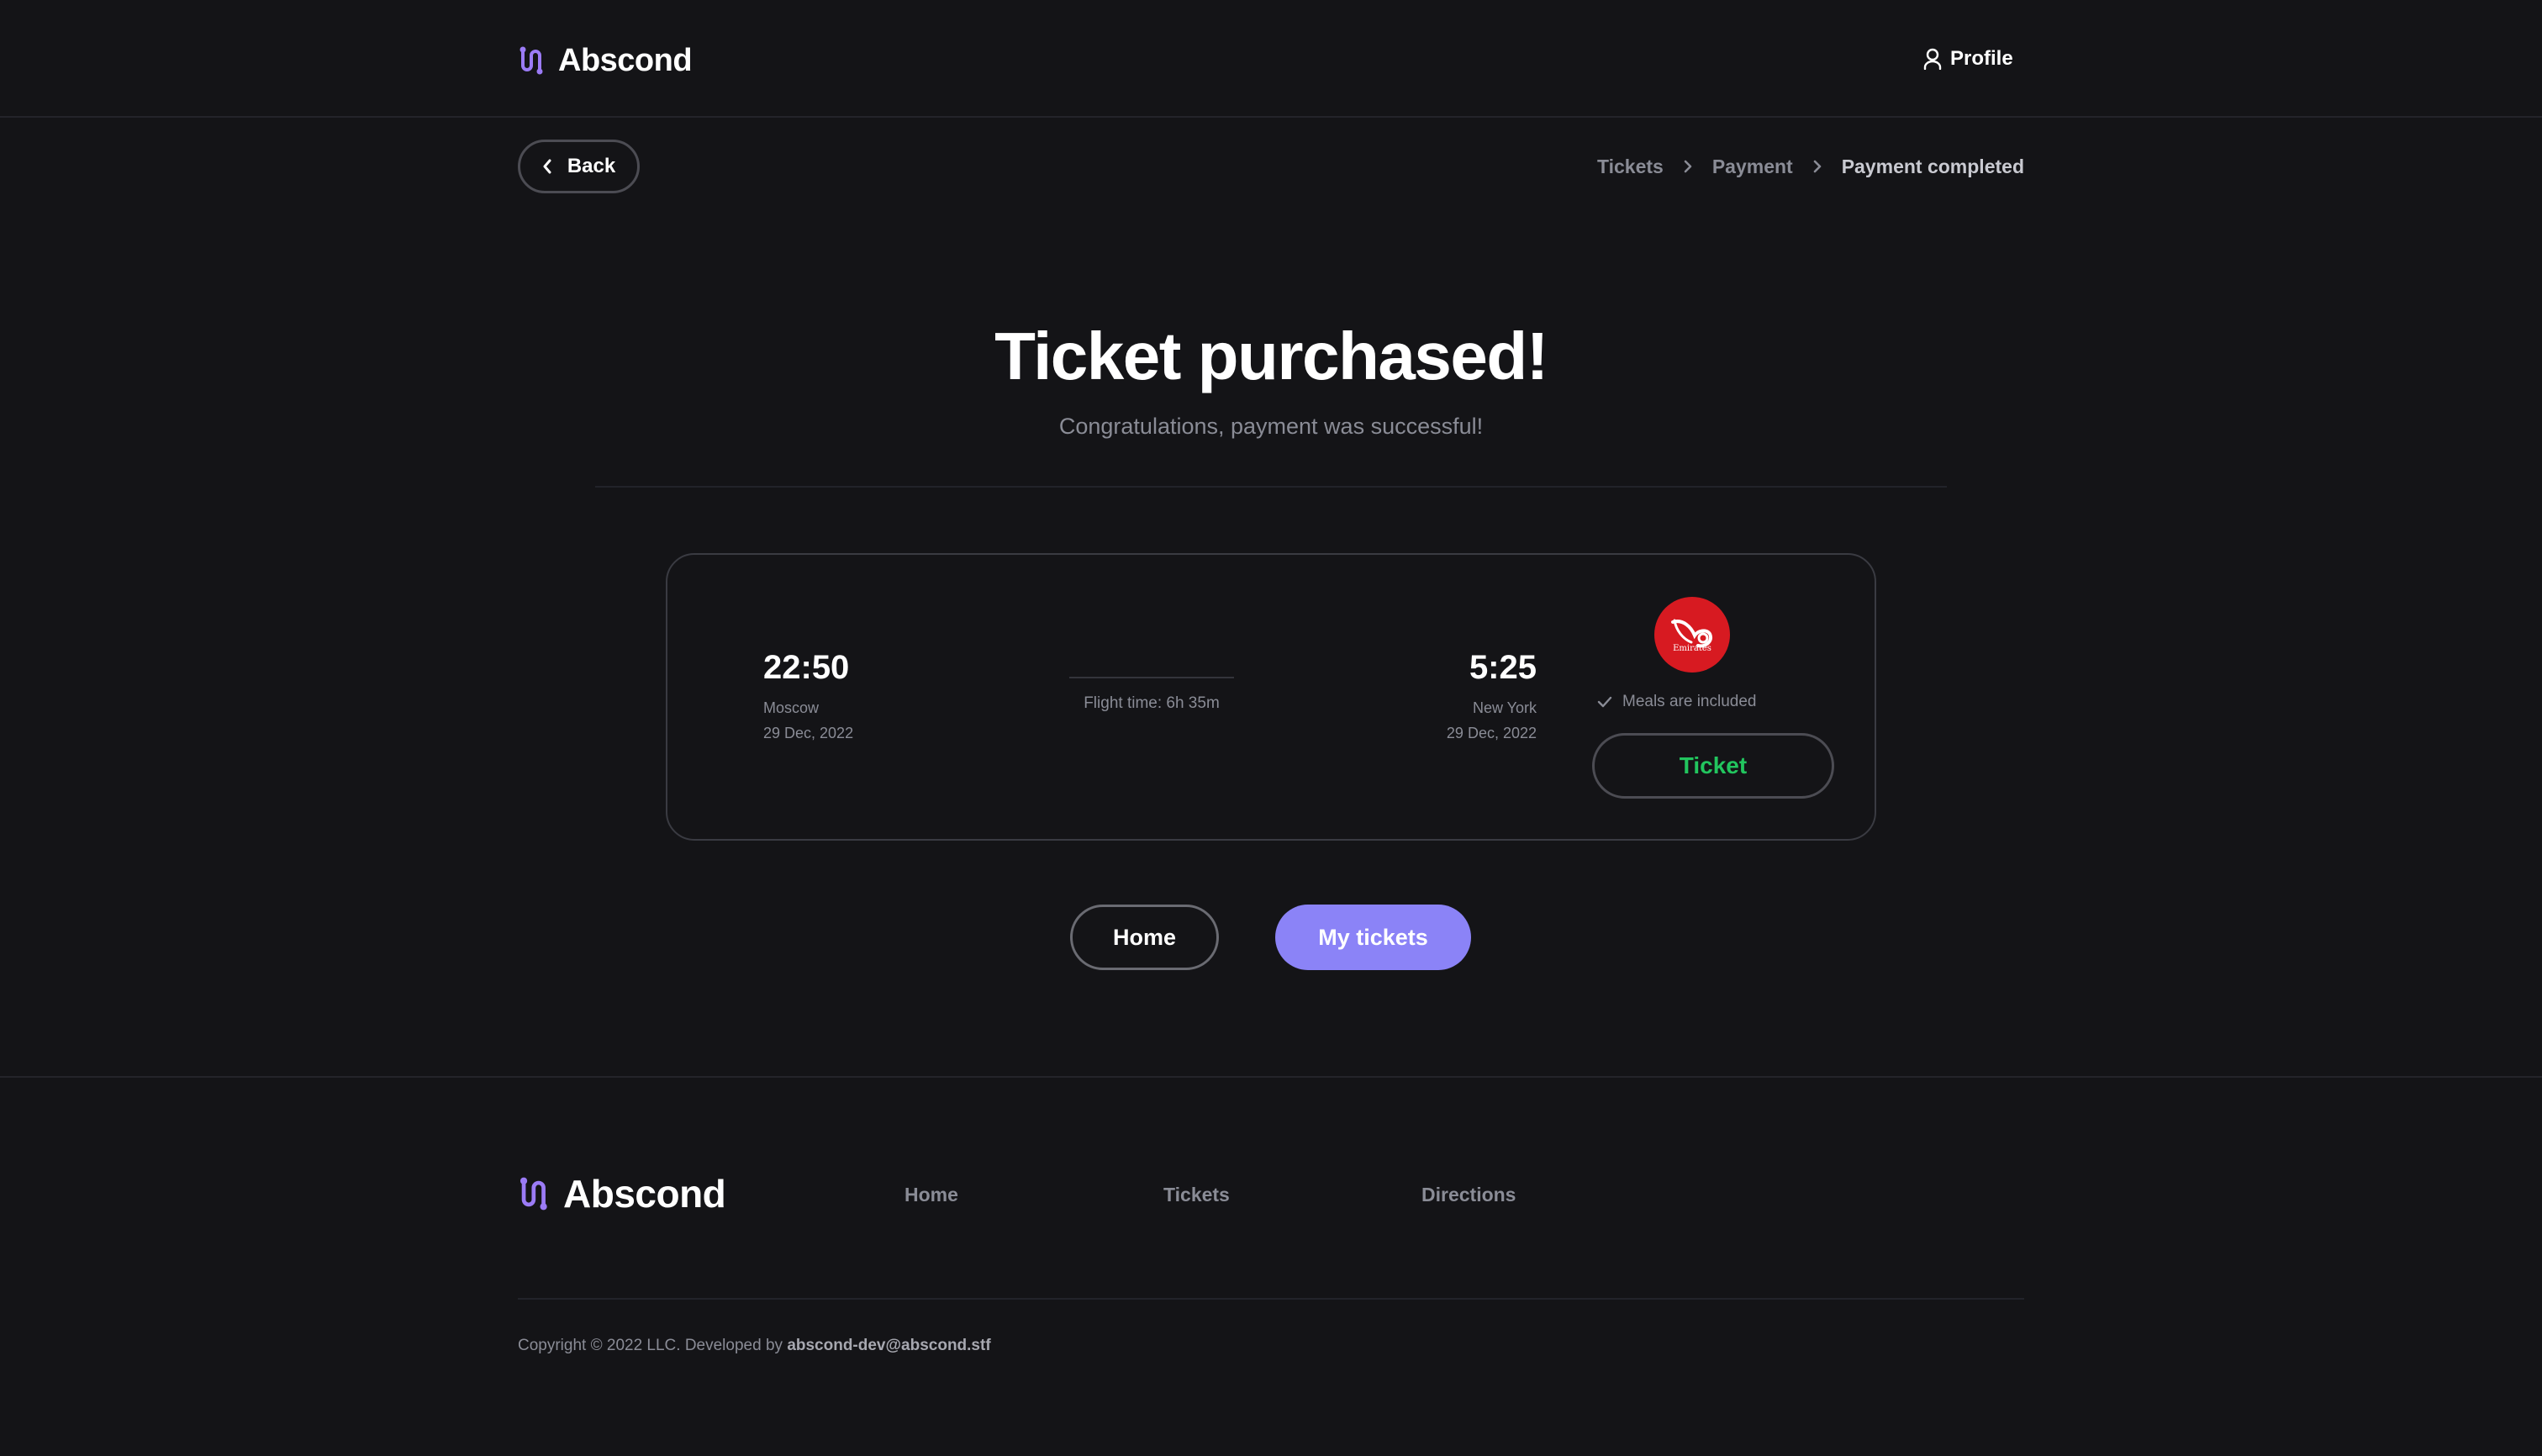 Image resolution: width=2542 pixels, height=1456 pixels. Describe the element at coordinates (1468, 1195) in the screenshot. I see `footer-link-directions: Directions` at that location.